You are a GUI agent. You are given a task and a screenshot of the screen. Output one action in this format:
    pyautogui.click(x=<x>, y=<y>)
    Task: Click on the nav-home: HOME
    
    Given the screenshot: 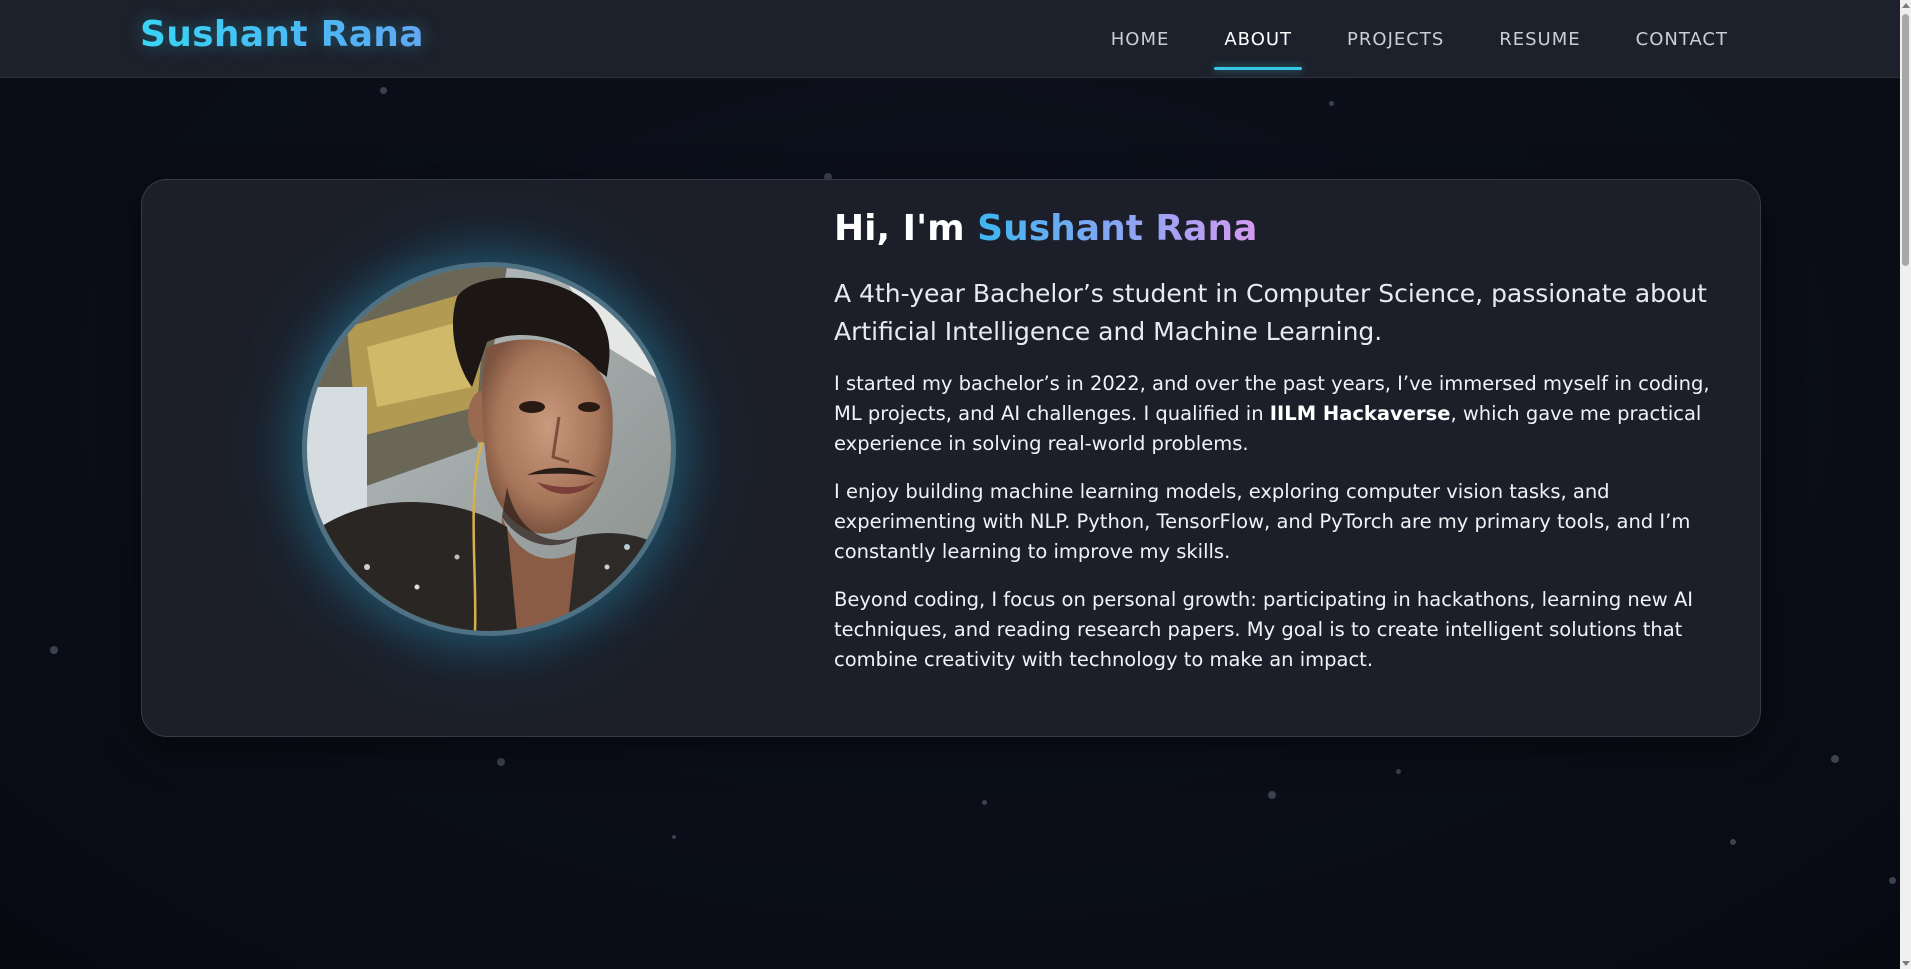 What is the action you would take?
    pyautogui.click(x=1140, y=39)
    